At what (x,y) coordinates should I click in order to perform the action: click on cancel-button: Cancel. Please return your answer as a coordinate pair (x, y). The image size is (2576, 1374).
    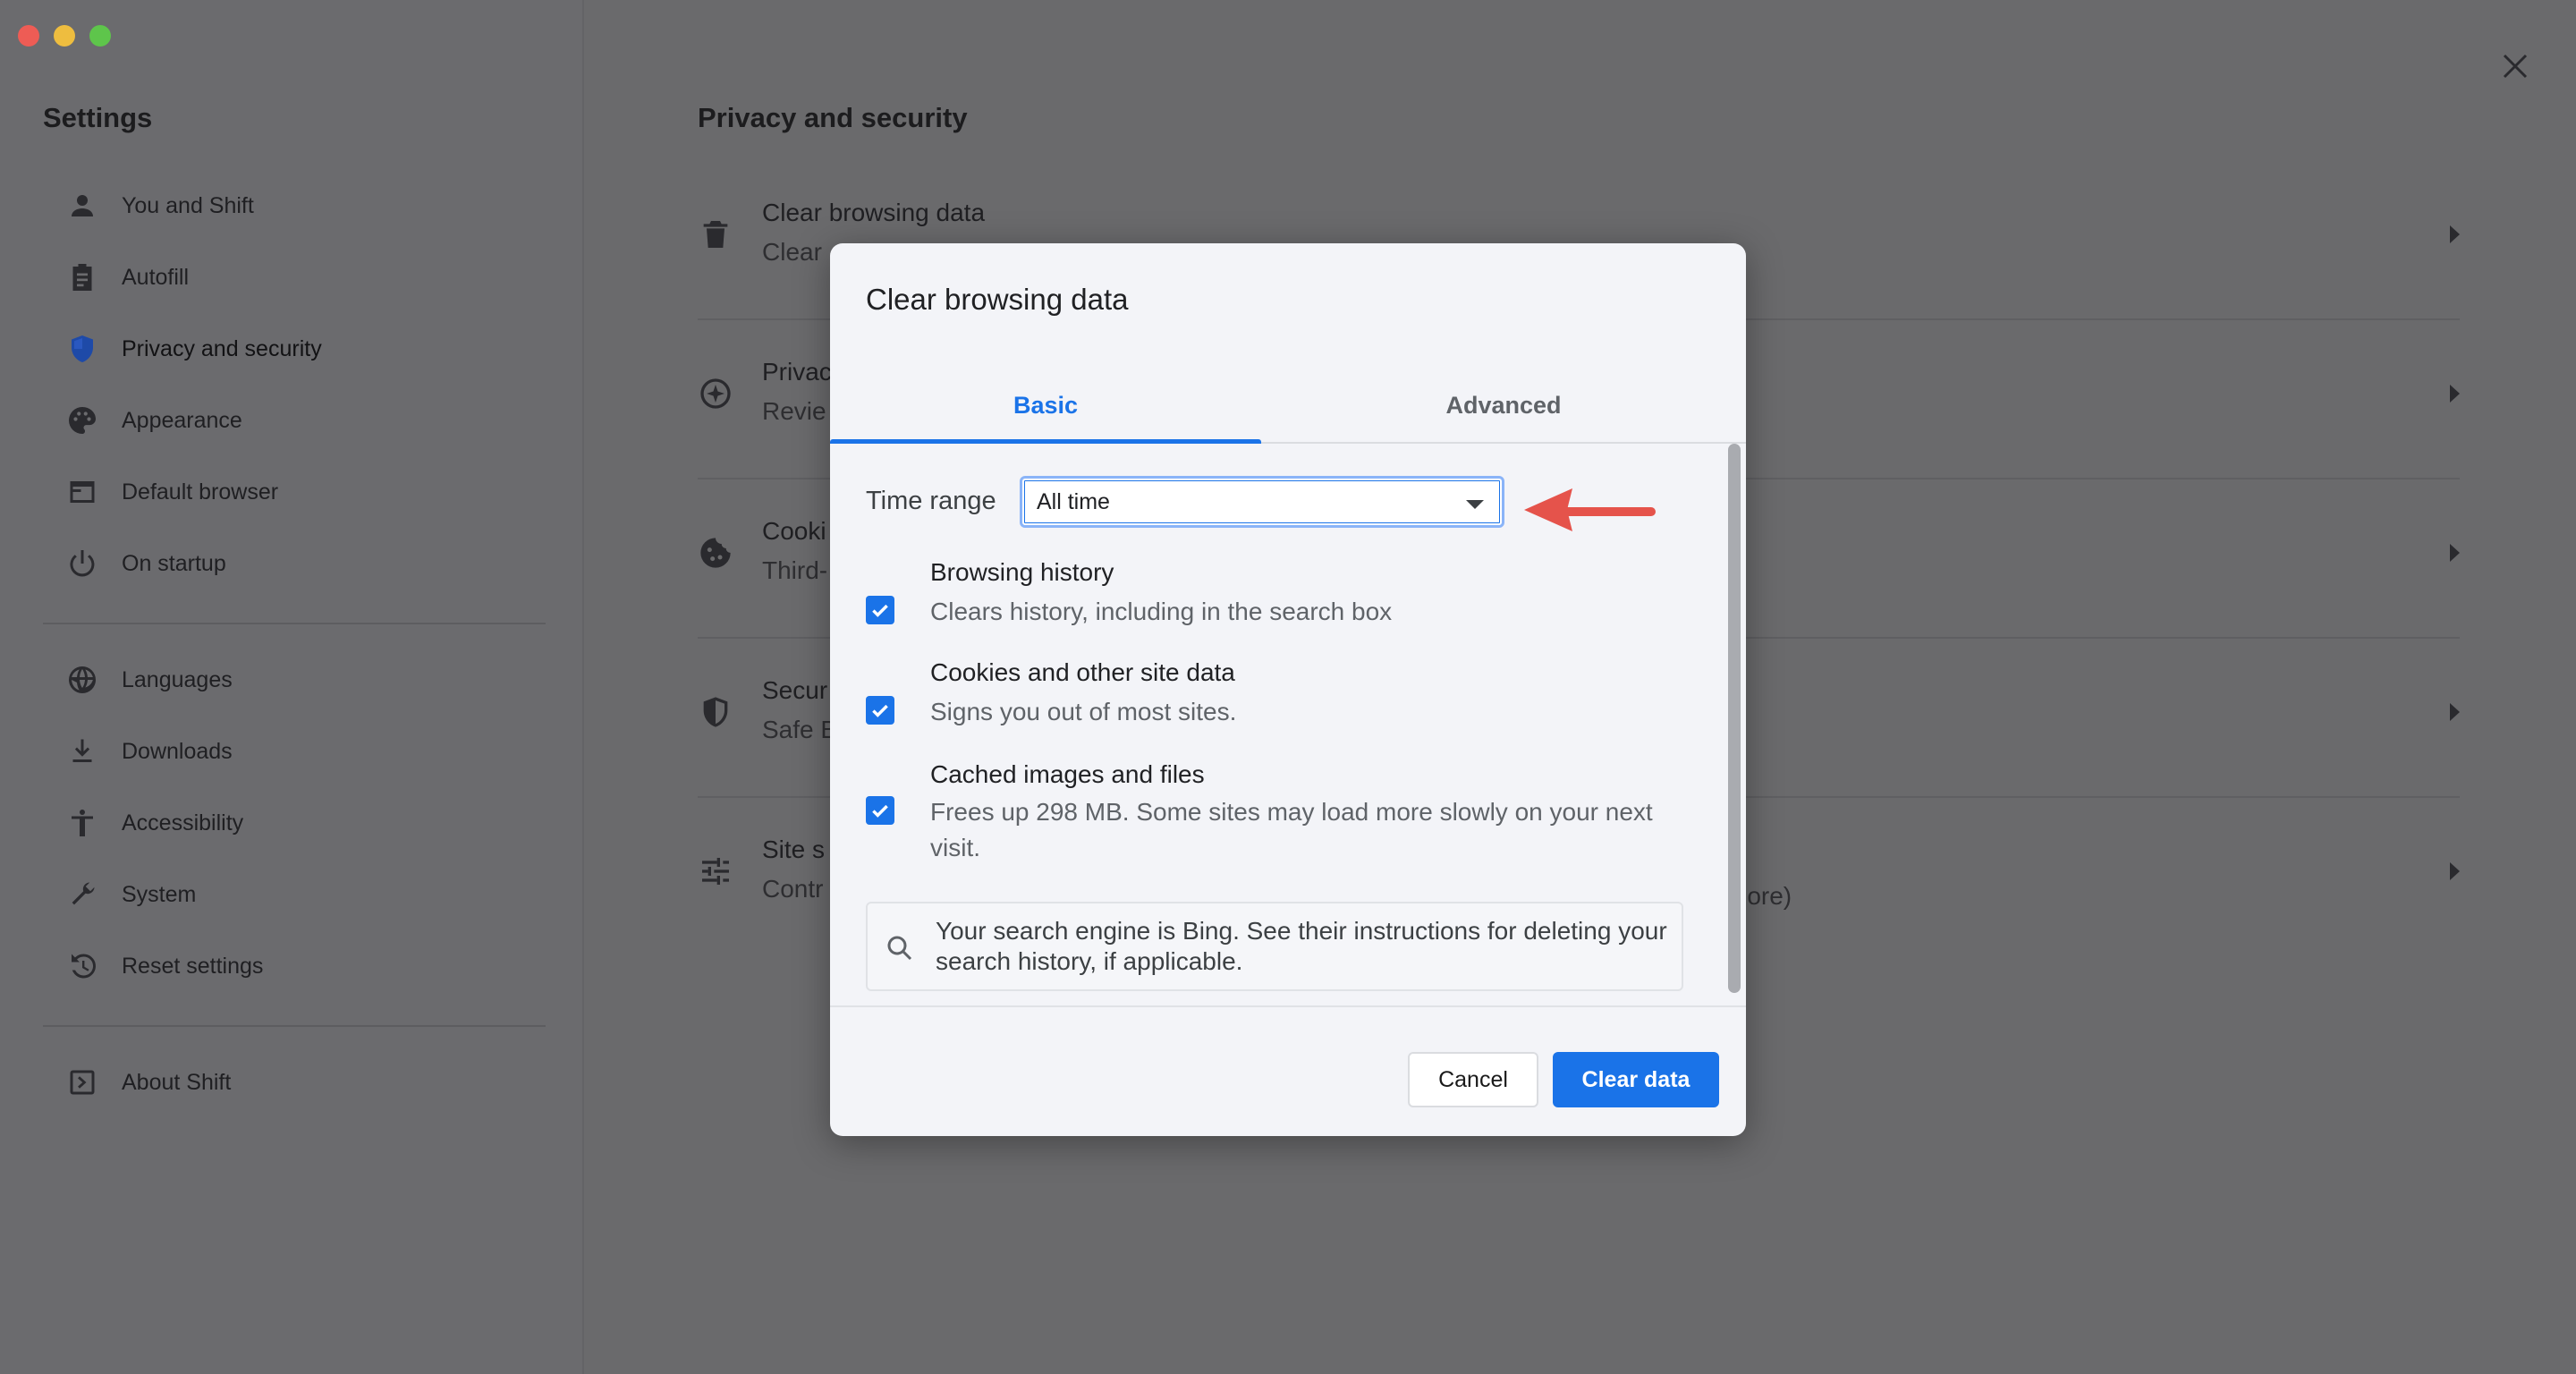
    Looking at the image, I should click on (1473, 1079).